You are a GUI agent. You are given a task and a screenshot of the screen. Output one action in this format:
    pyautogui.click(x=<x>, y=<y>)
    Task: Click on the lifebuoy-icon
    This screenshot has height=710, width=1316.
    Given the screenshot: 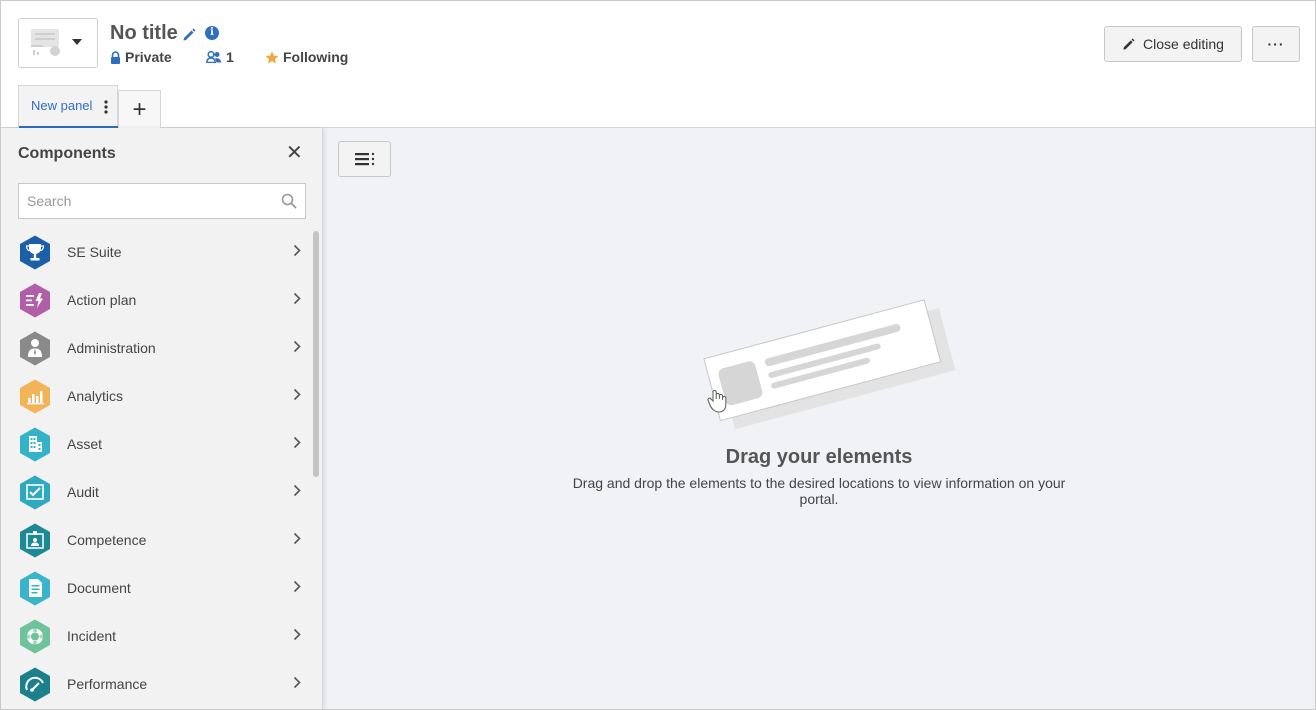 What is the action you would take?
    pyautogui.click(x=35, y=636)
    